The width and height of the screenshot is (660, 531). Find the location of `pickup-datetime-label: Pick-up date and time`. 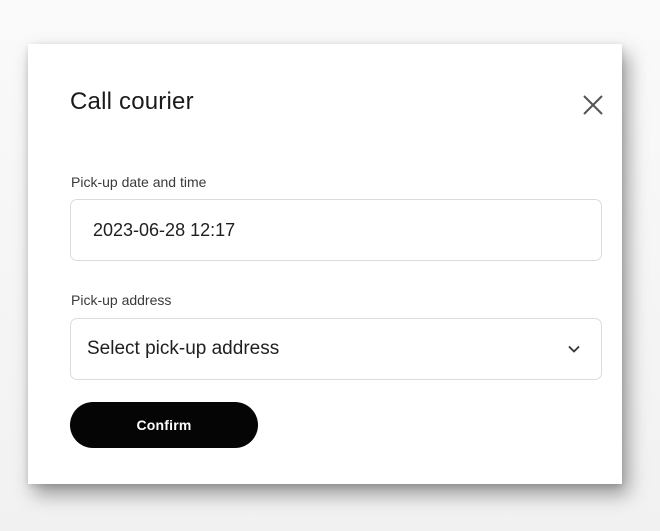

pickup-datetime-label: Pick-up date and time is located at coordinates (139, 182).